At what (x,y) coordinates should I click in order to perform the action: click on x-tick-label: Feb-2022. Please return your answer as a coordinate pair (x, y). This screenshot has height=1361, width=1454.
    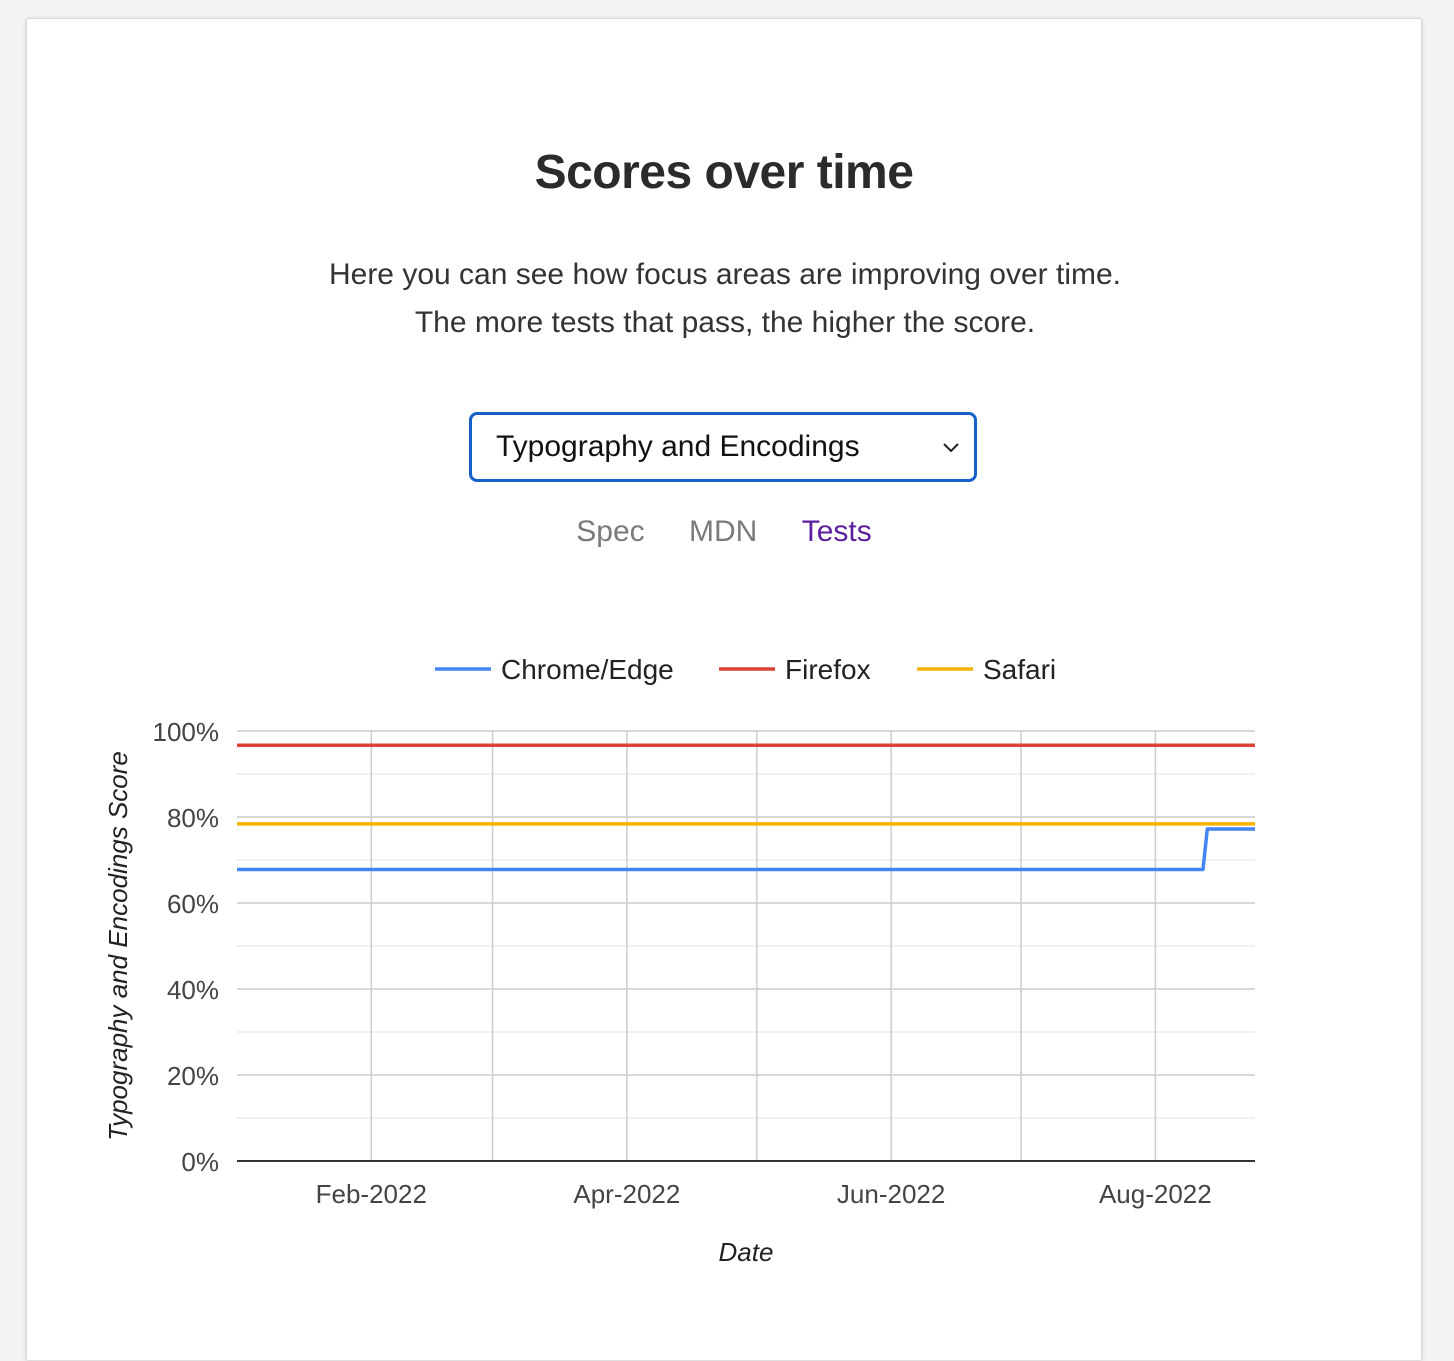
    Looking at the image, I should click on (371, 1194).